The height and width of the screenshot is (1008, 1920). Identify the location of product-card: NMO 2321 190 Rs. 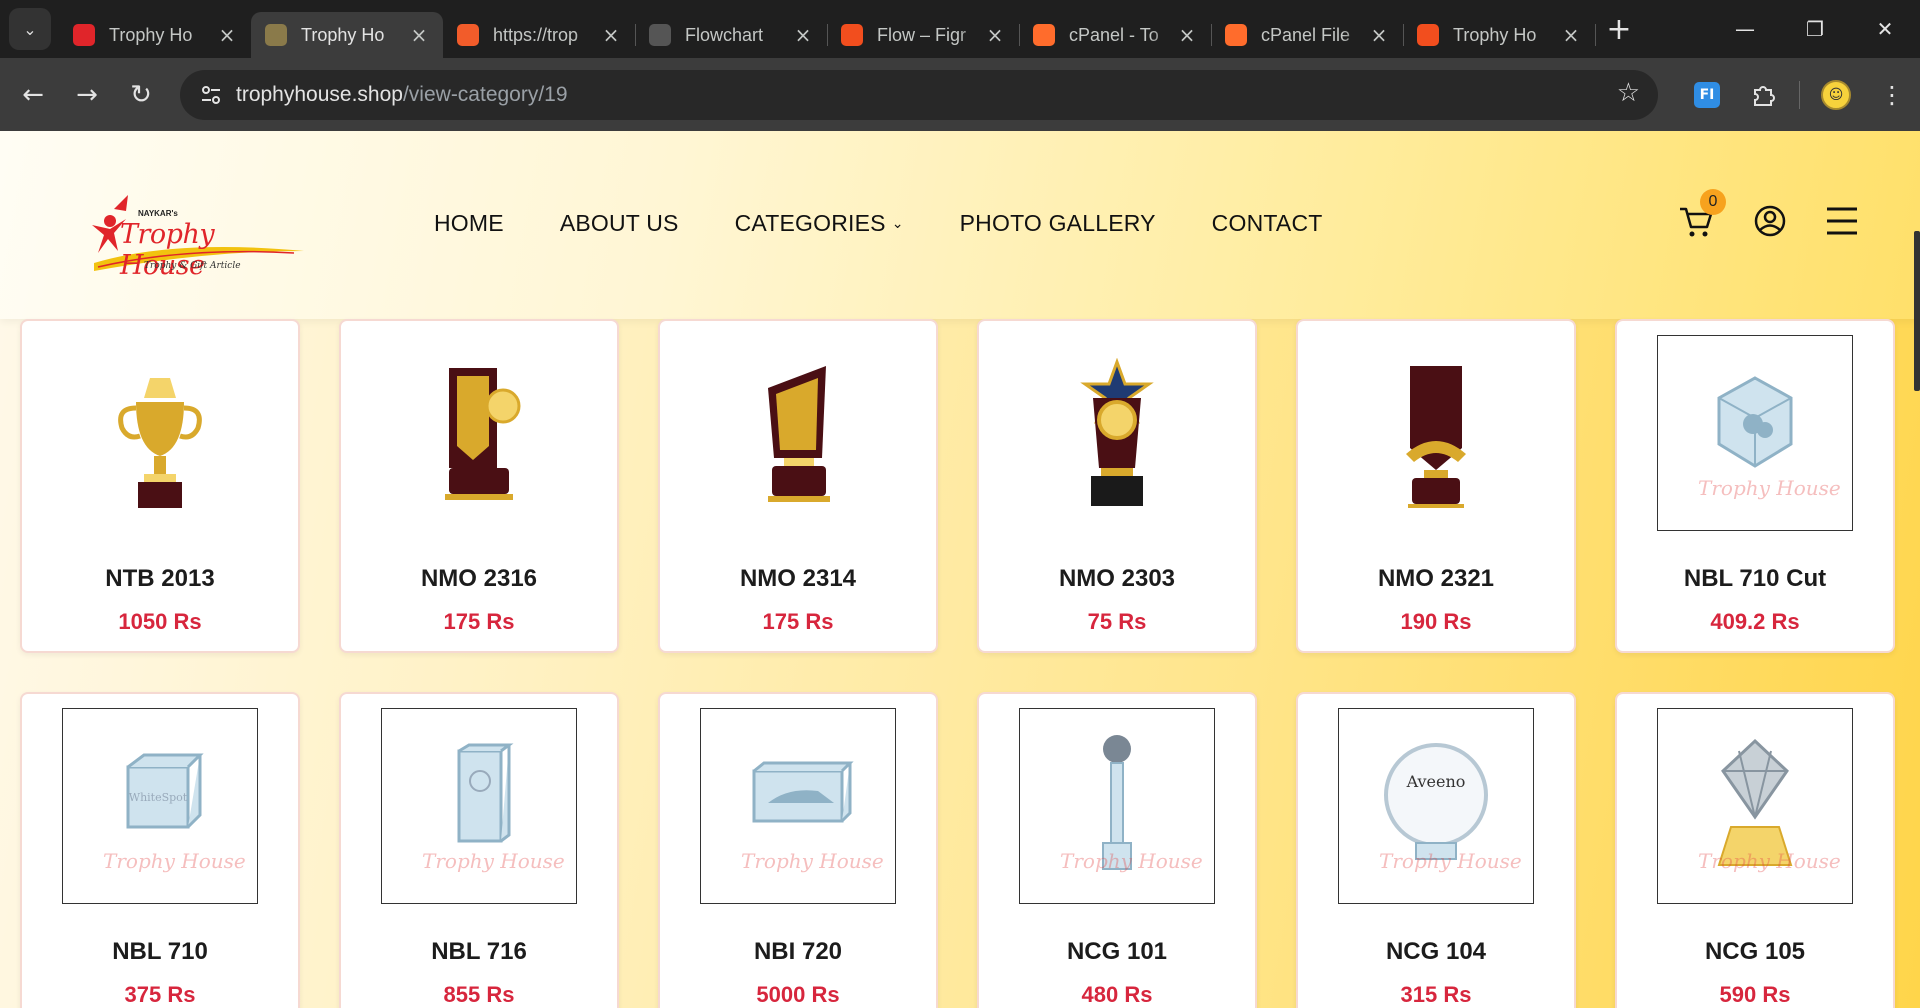
(1436, 486).